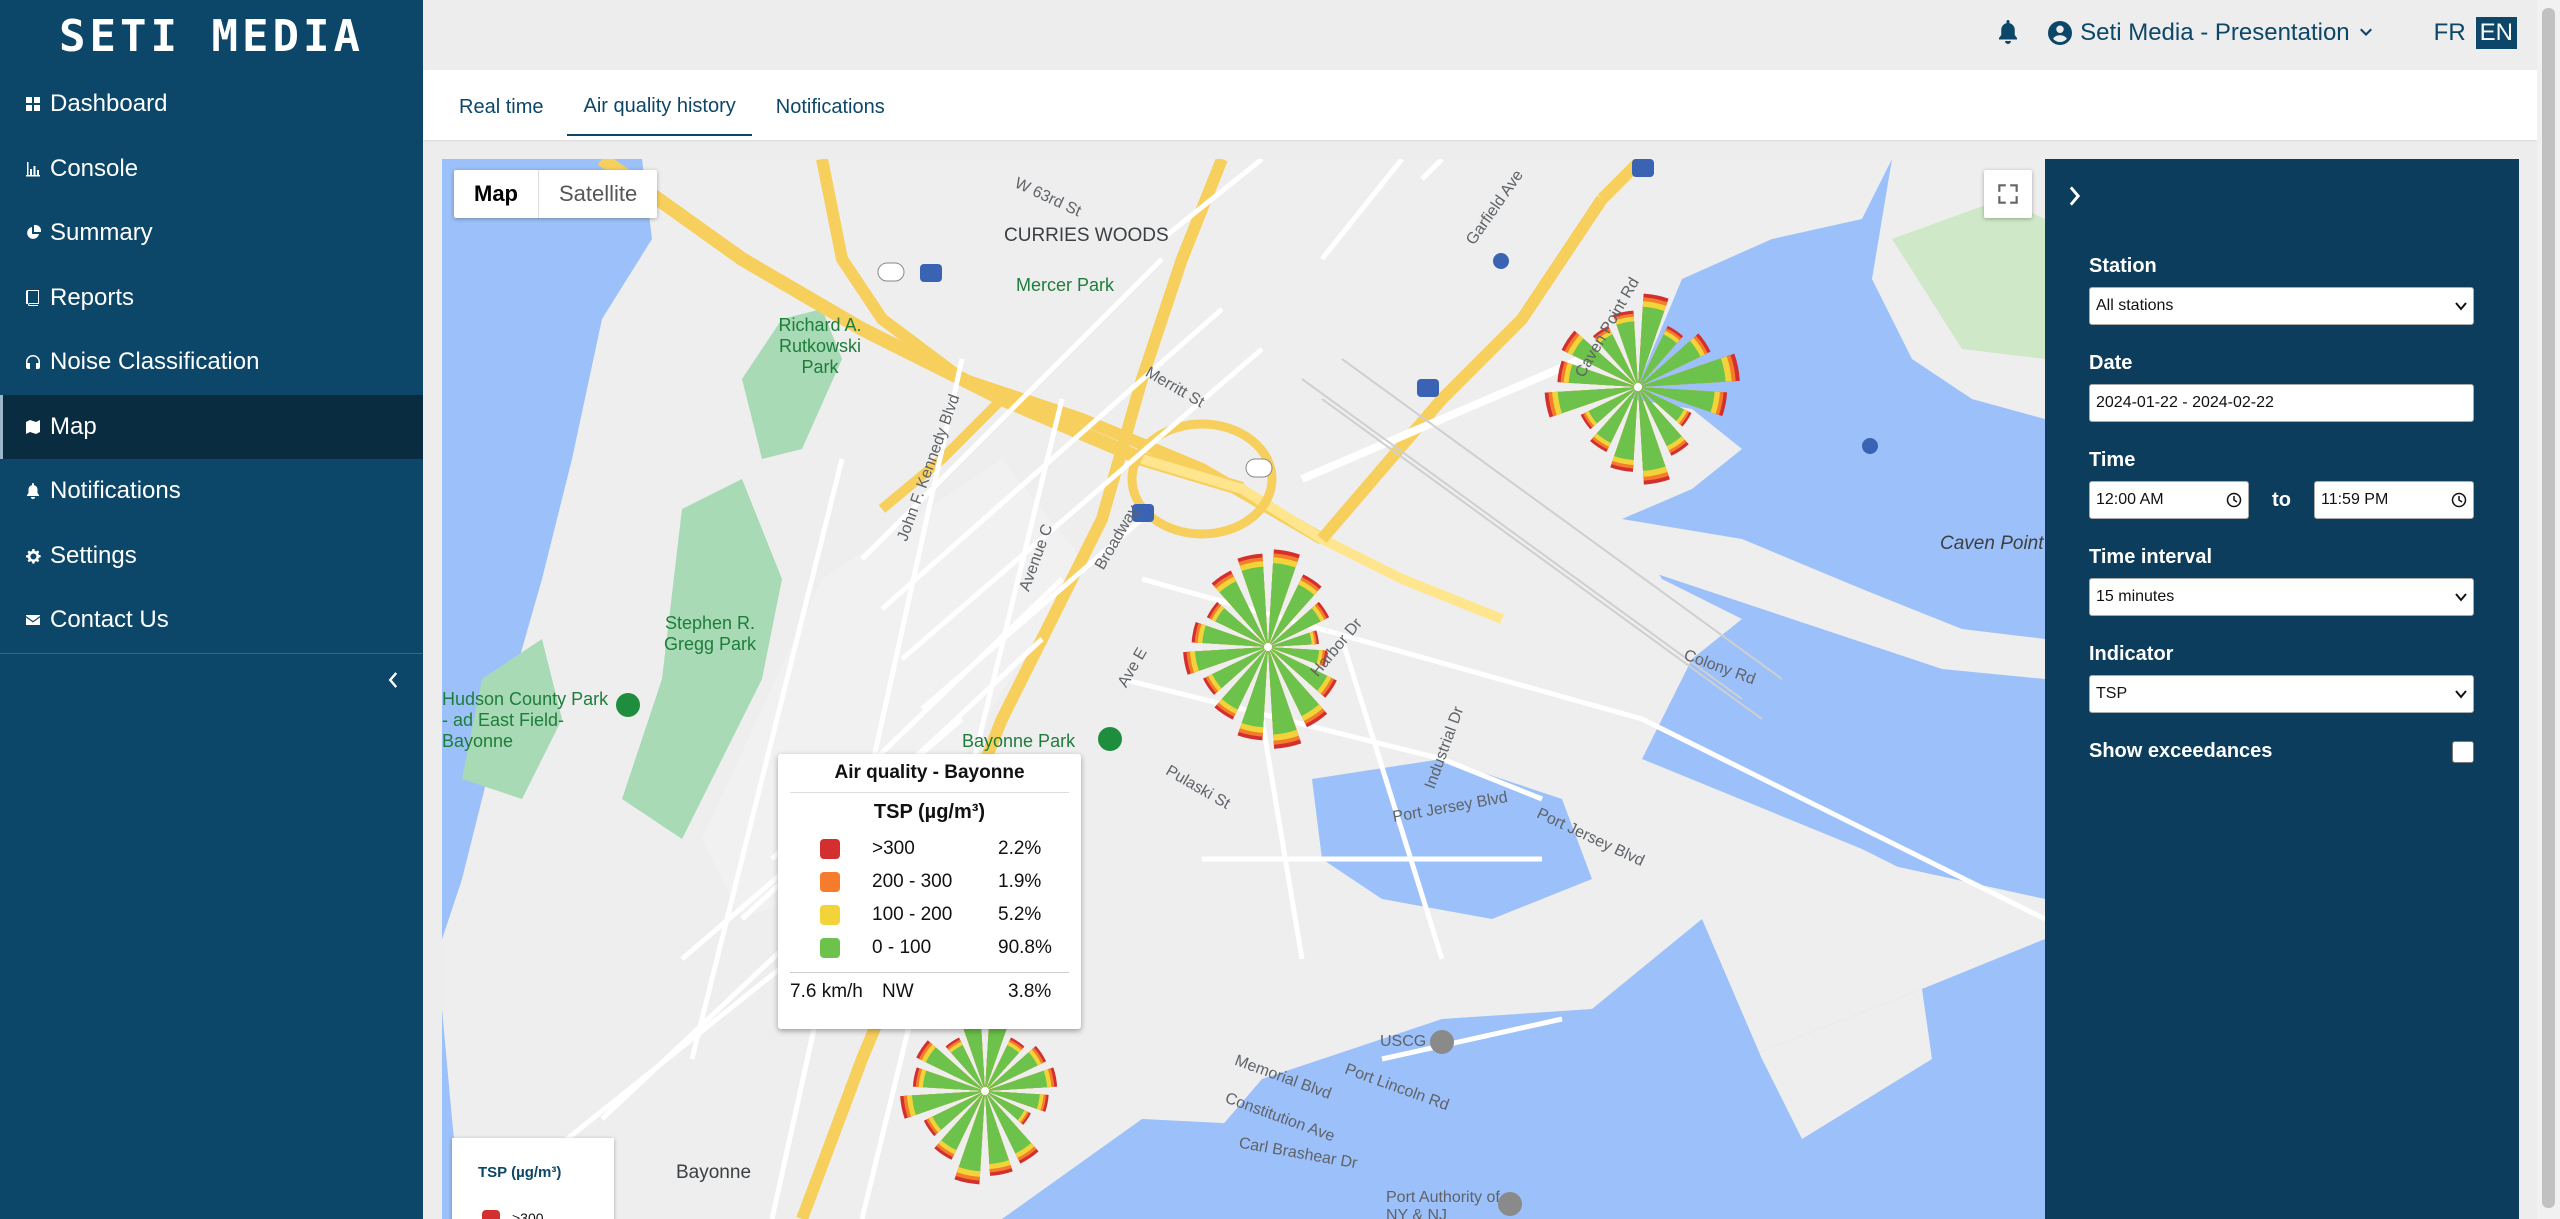 The height and width of the screenshot is (1219, 2560). What do you see at coordinates (2075, 196) in the screenshot?
I see `chevron-right-icon` at bounding box center [2075, 196].